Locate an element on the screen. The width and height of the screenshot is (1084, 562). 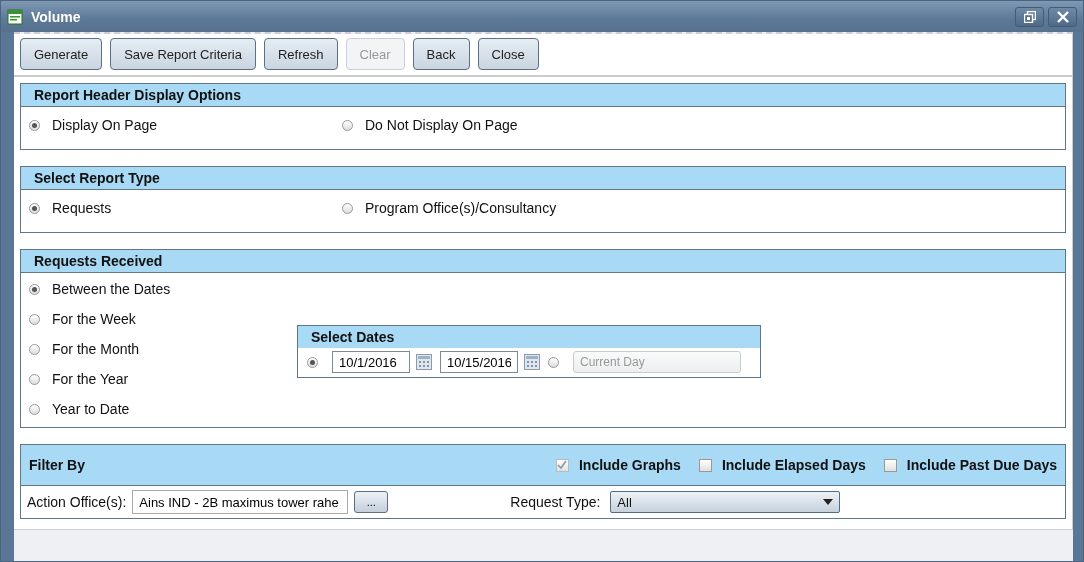
field-label: Action Office(s): is located at coordinates (77, 502).